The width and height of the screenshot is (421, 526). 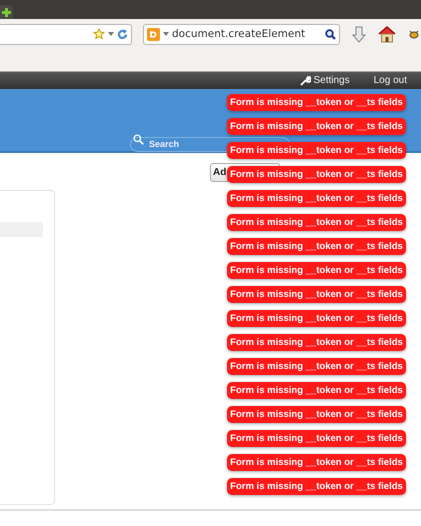 I want to click on address-bar, so click(x=66, y=34).